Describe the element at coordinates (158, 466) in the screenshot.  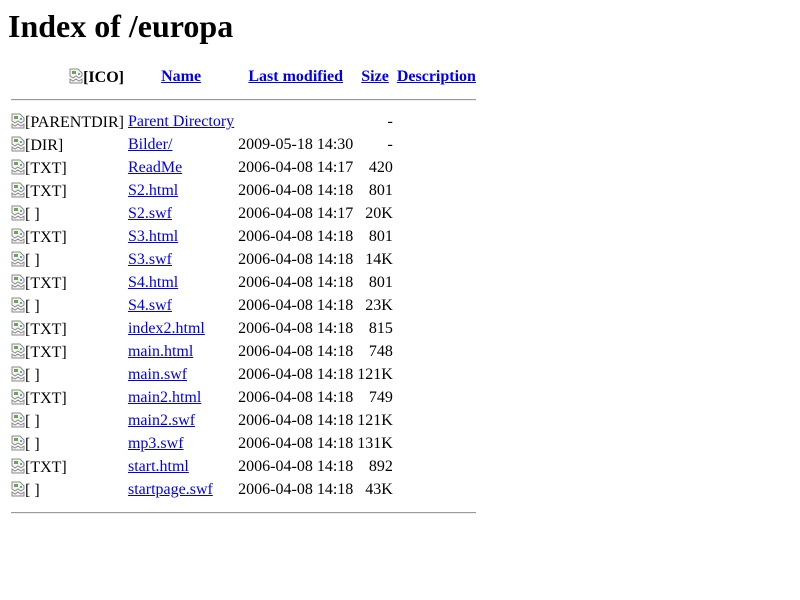
I see `file-link: start.html` at that location.